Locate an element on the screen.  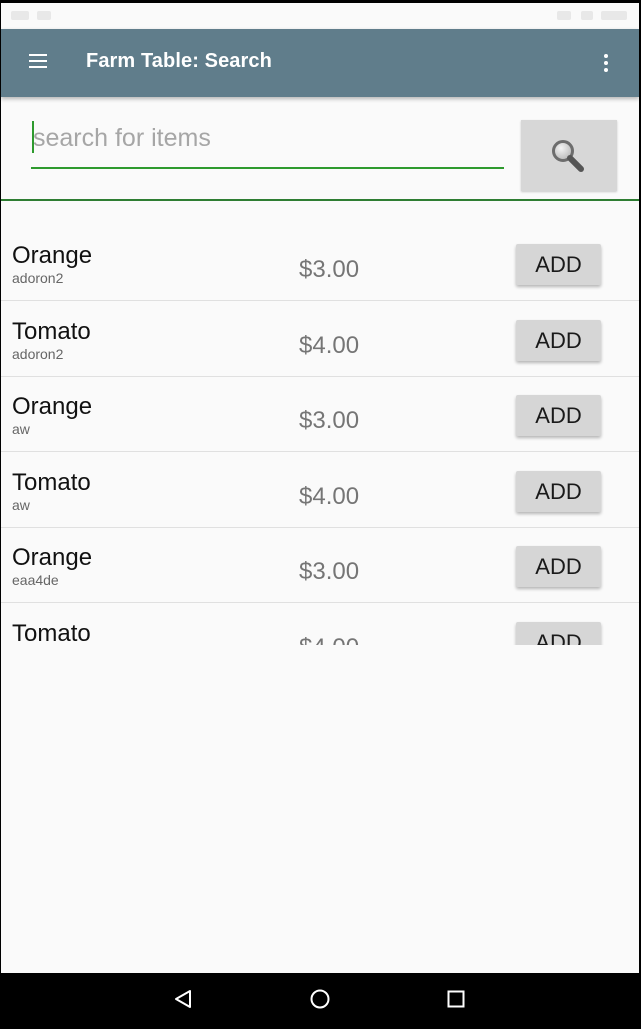
text-cursor is located at coordinates (33, 137).